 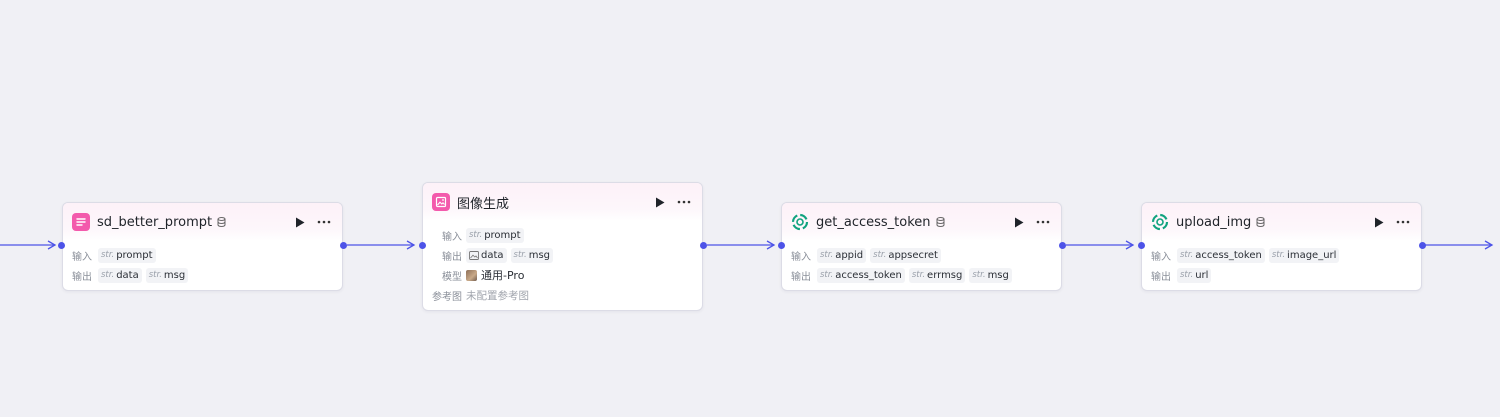 I want to click on output-param: data, so click(x=486, y=255).